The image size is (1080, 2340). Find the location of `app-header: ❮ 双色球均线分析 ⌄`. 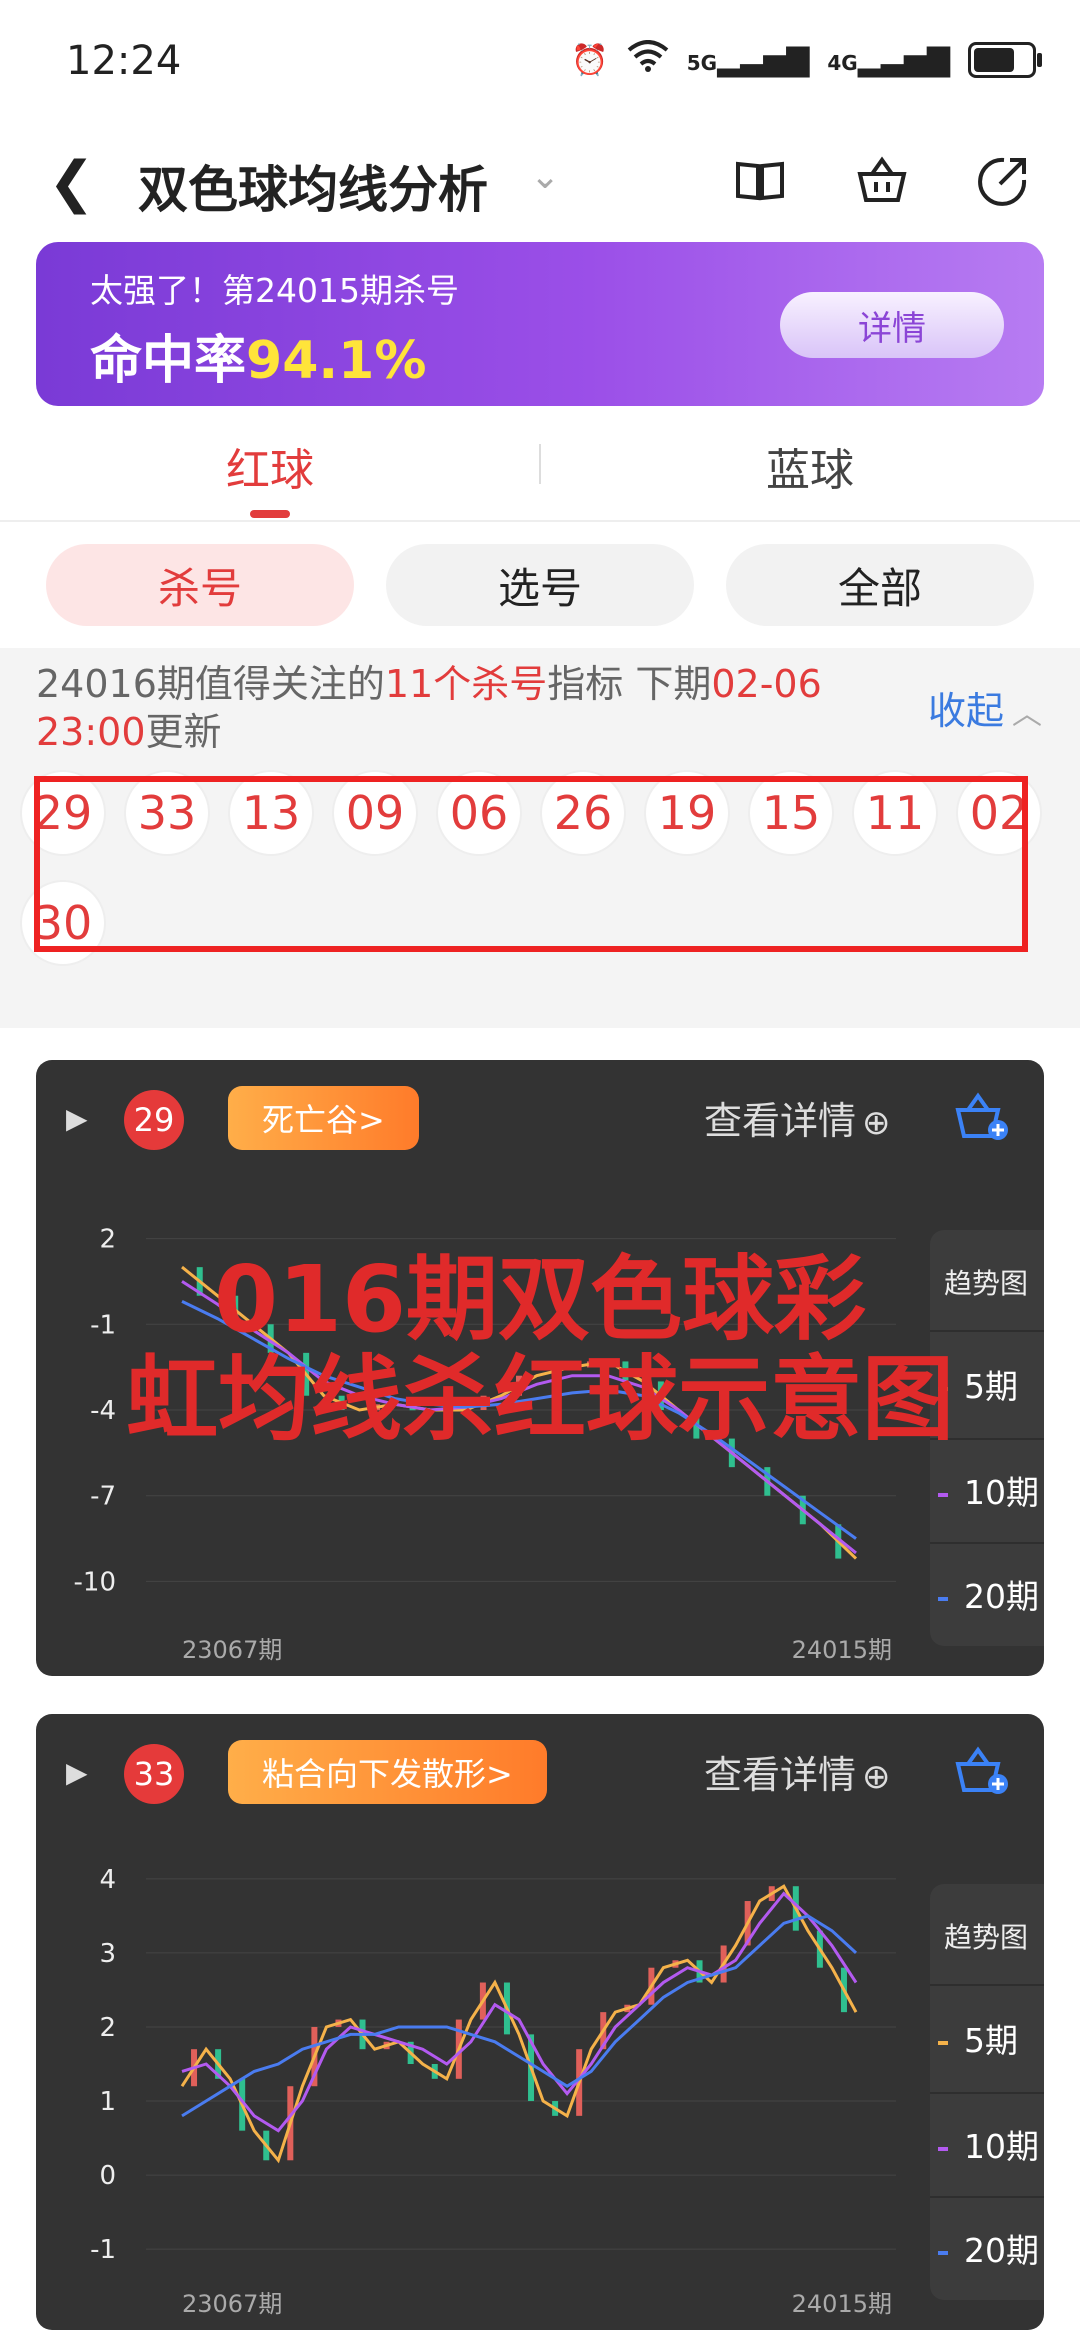

app-header: ❮ 双色球均线分析 ⌄ is located at coordinates (540, 180).